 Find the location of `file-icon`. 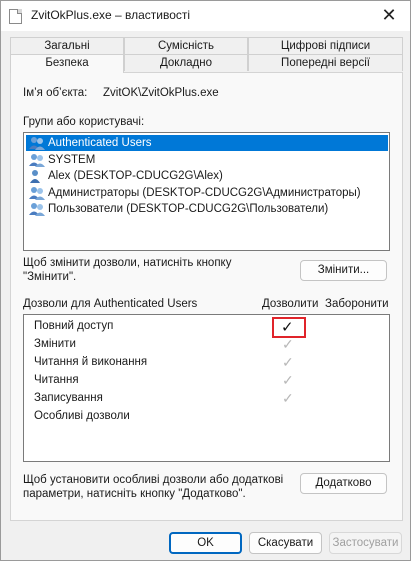

file-icon is located at coordinates (15, 16).